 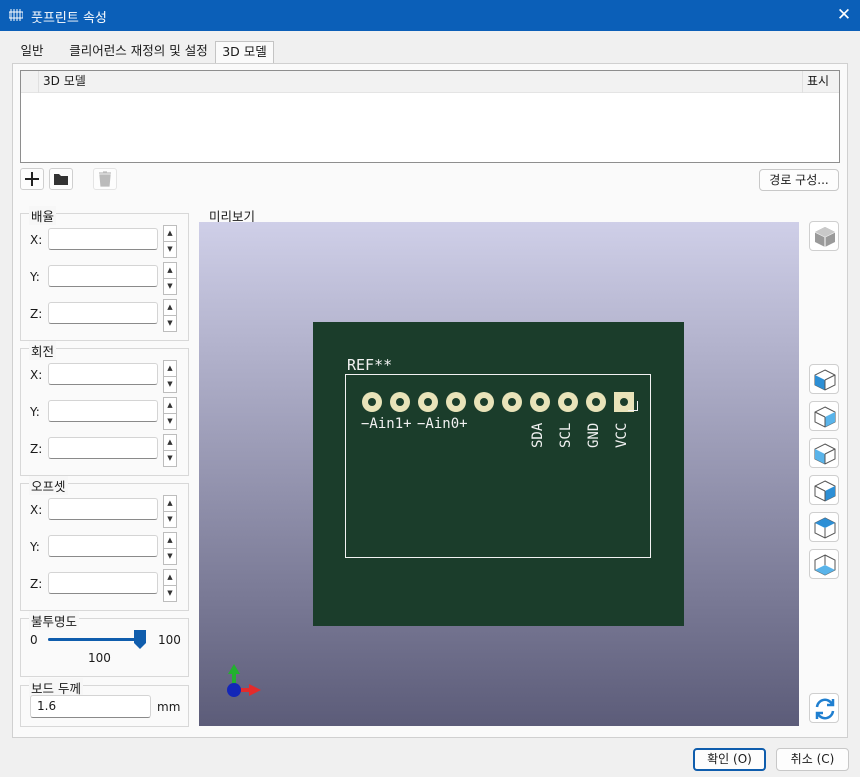 I want to click on view-left-button, so click(x=824, y=379).